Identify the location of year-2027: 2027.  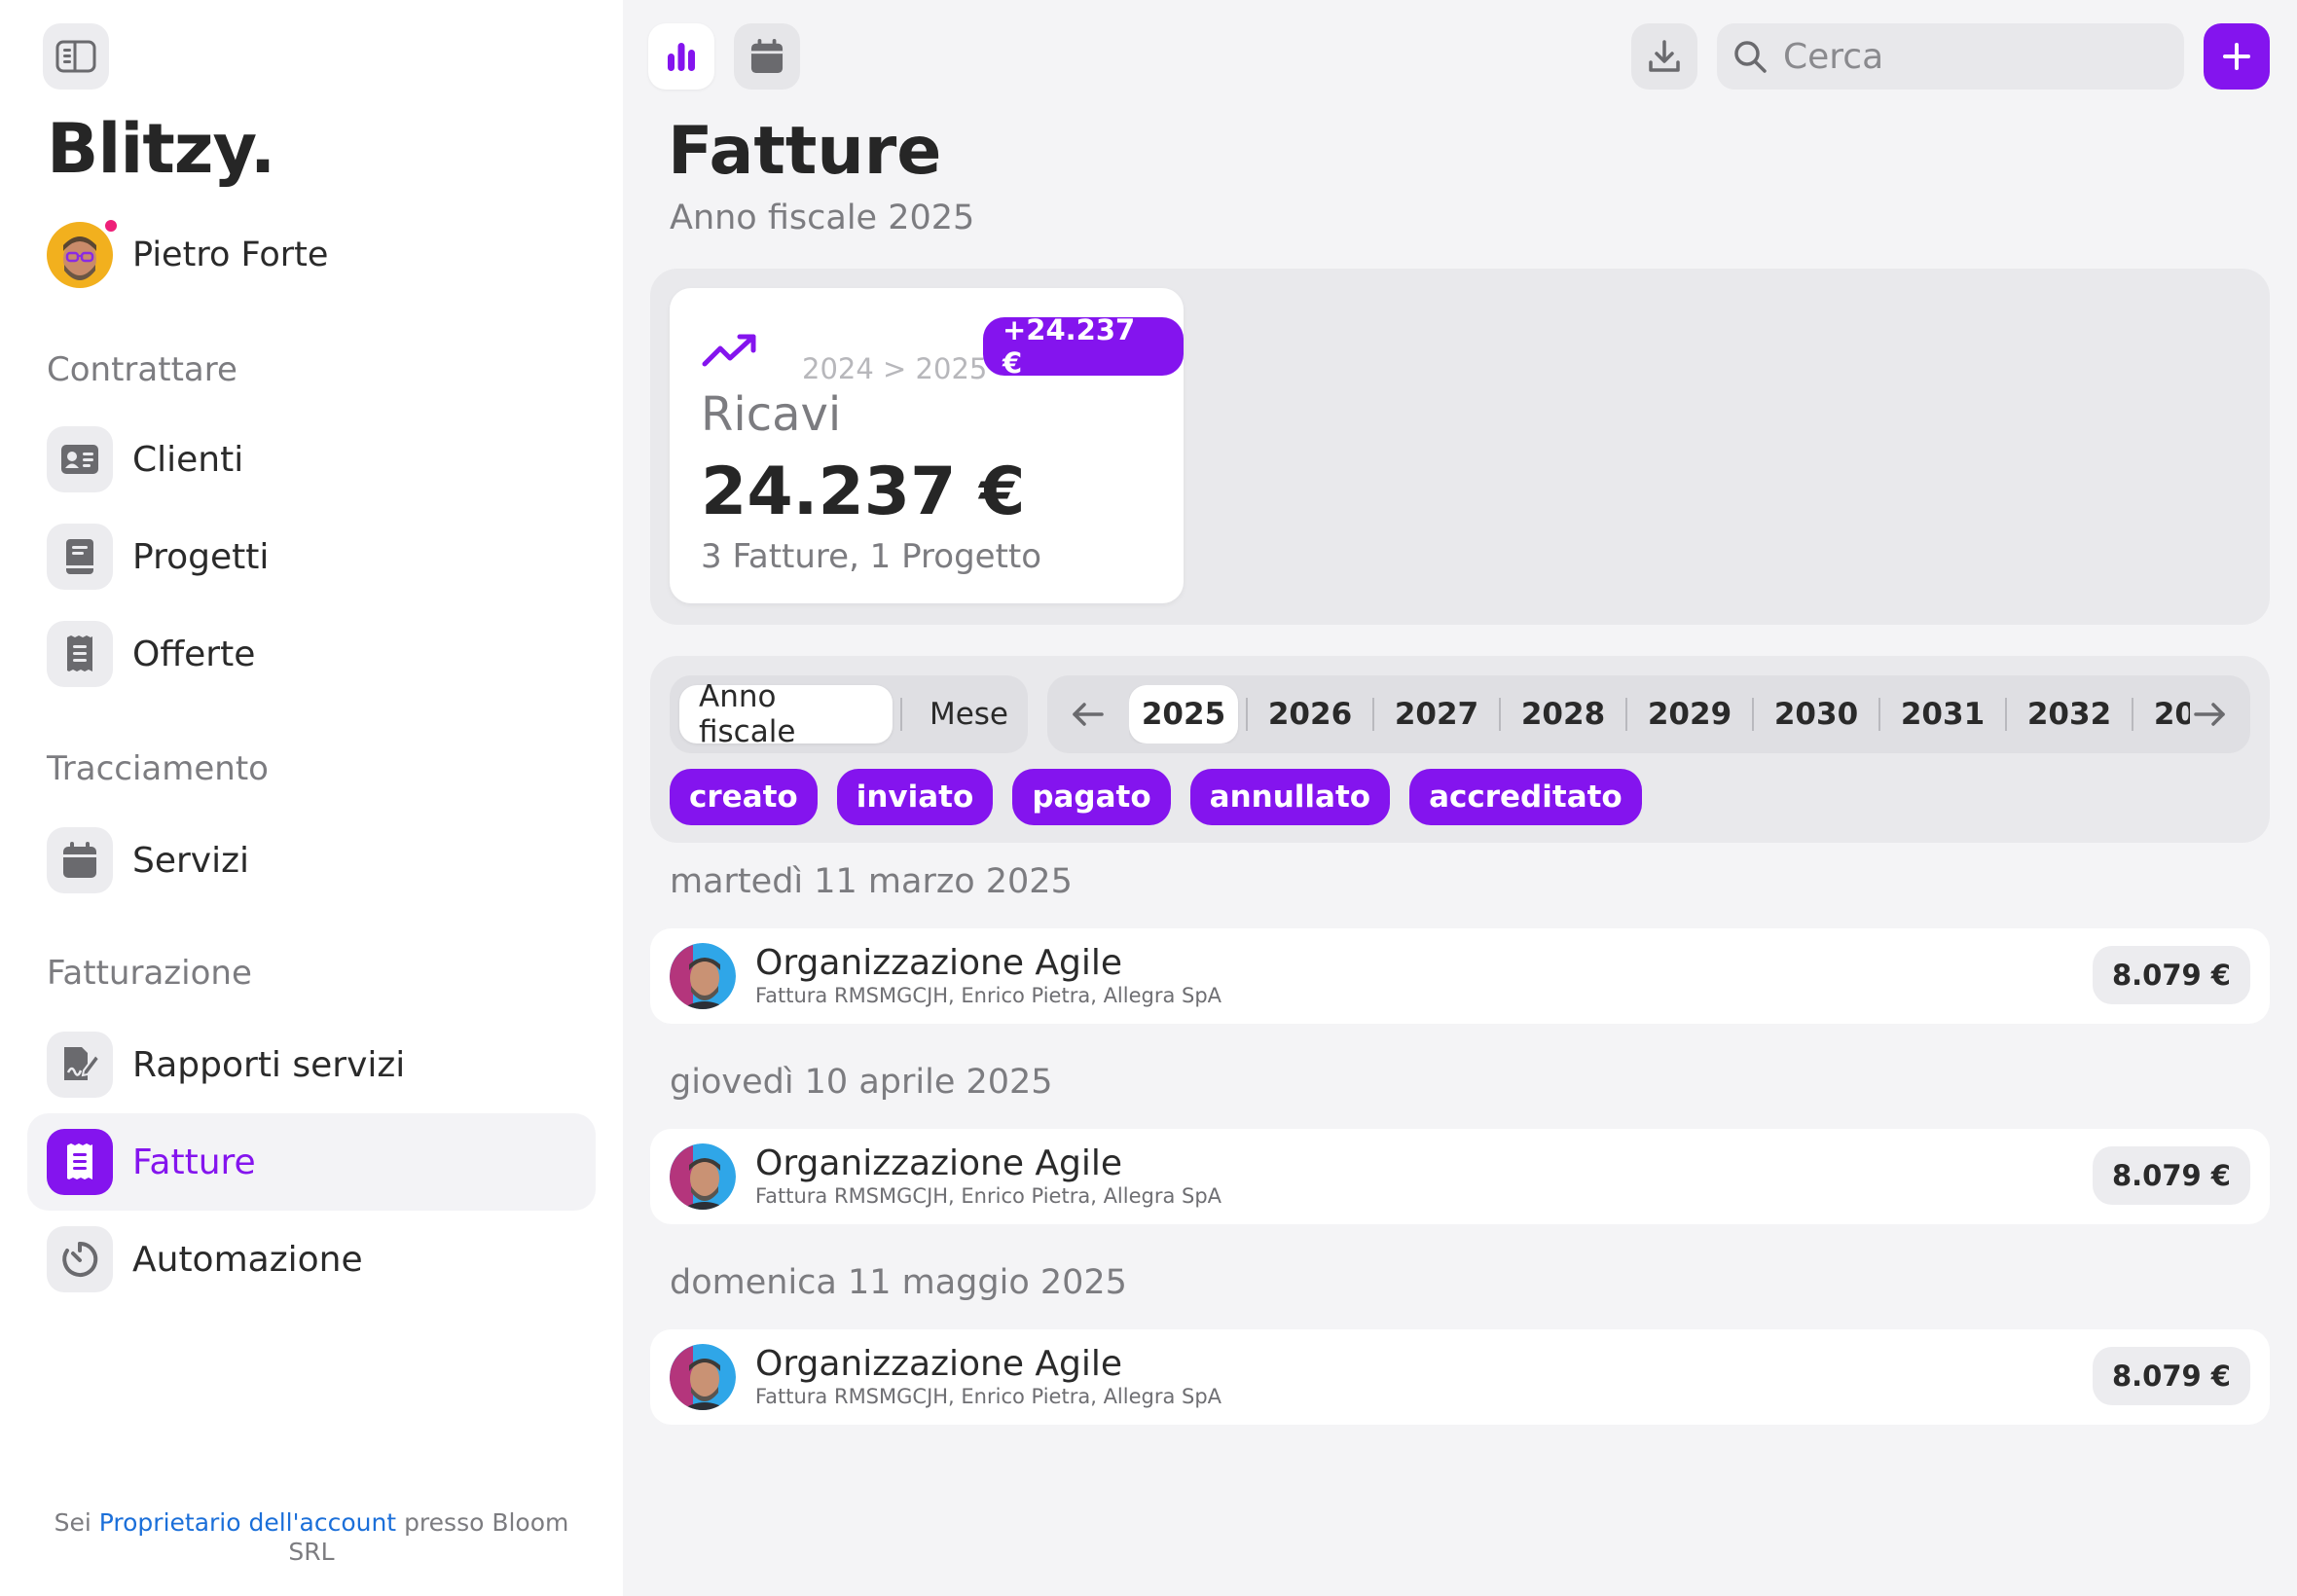
(1436, 714).